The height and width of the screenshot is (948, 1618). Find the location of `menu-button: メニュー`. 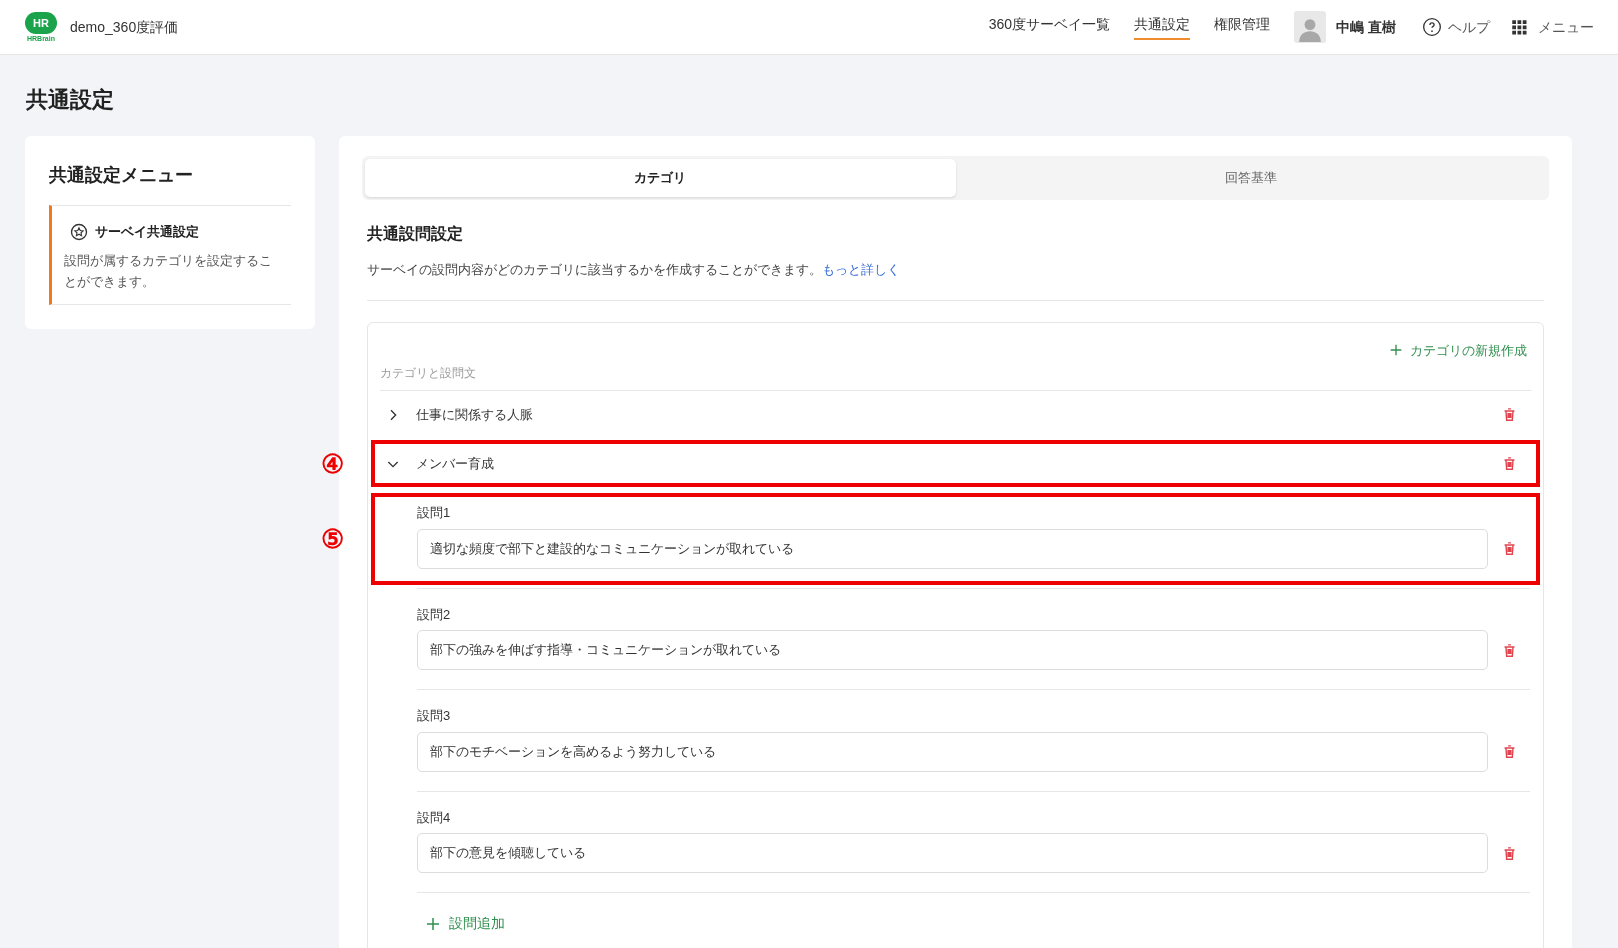

menu-button: メニュー is located at coordinates (1552, 27).